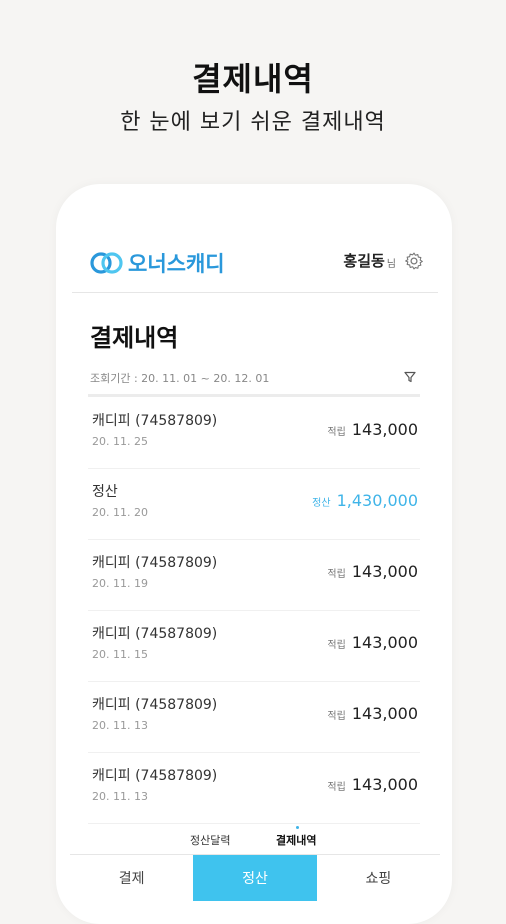 Image resolution: width=506 pixels, height=924 pixels. I want to click on user-area: 홍길동 님, so click(383, 260).